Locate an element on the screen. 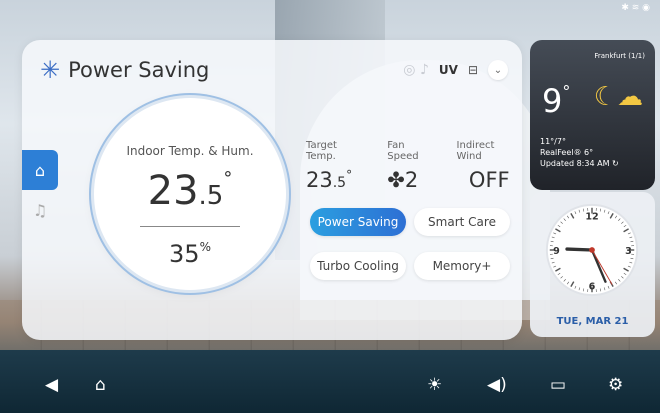  back-icon: ◀ is located at coordinates (51, 385).